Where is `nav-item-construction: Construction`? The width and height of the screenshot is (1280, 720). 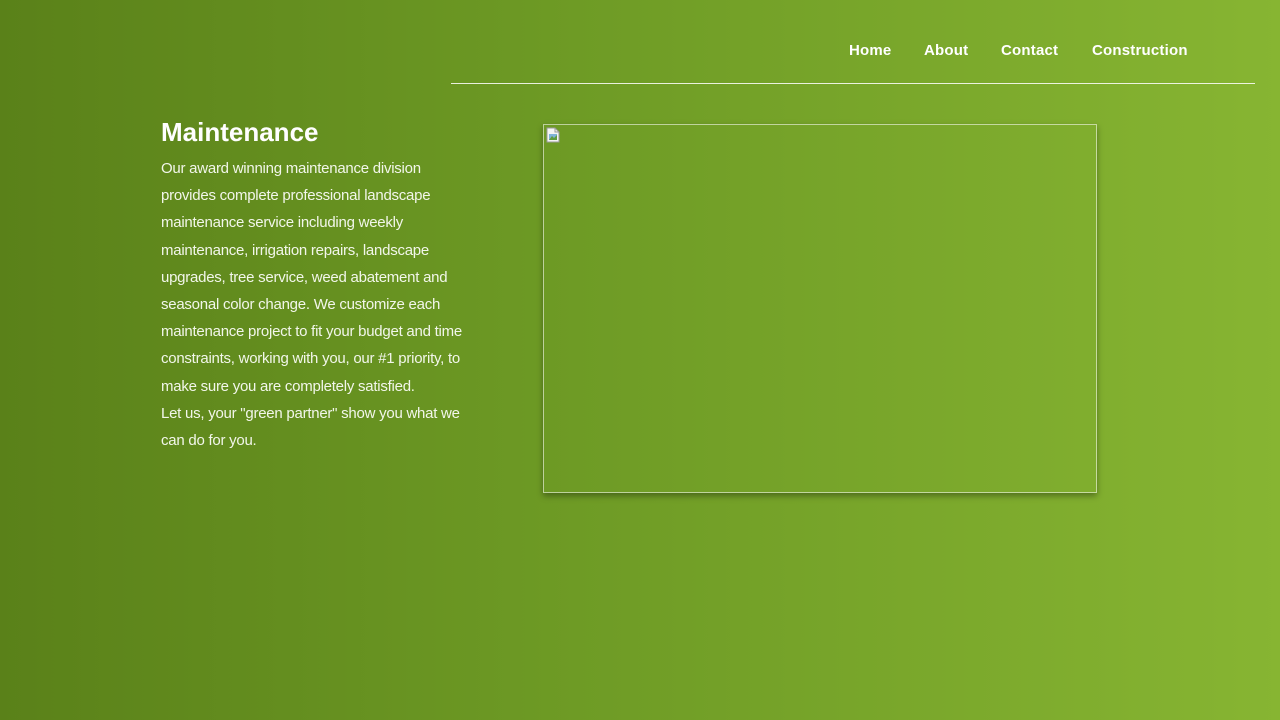
nav-item-construction: Construction is located at coordinates (1140, 50).